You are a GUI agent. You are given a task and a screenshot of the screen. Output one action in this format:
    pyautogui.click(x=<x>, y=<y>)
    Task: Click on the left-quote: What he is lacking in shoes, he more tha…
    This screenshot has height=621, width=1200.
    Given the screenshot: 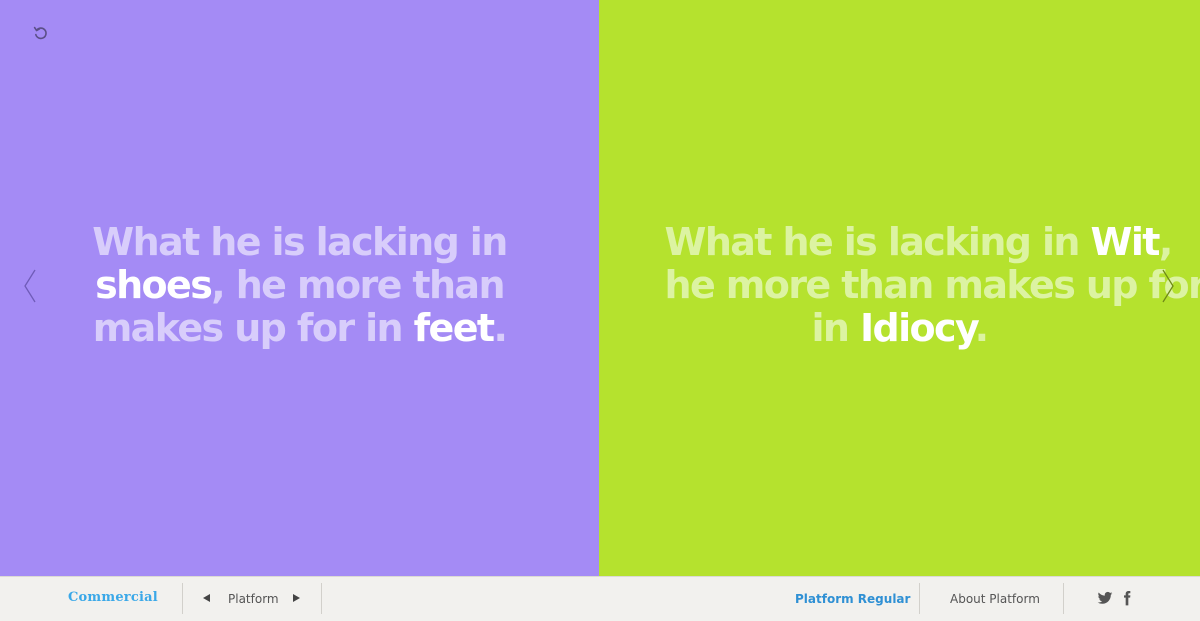 What is the action you would take?
    pyautogui.click(x=300, y=285)
    